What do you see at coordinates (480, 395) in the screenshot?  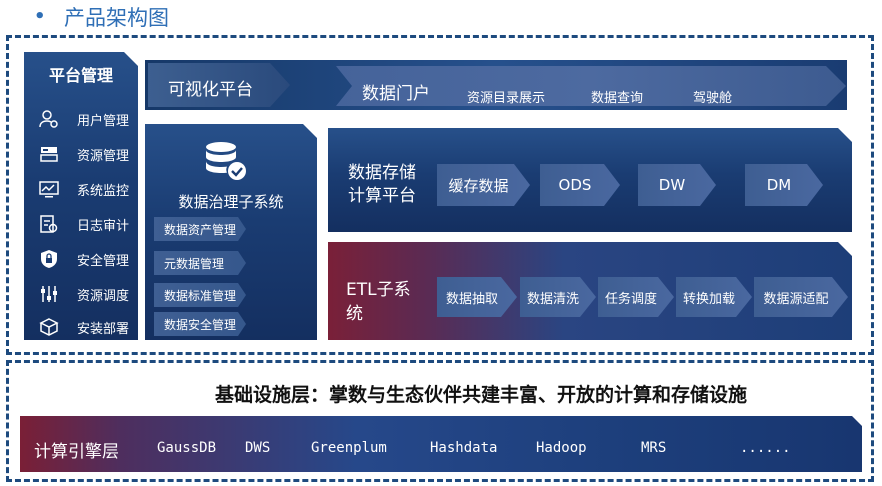 I see `infrastructure-title: 基础设施层：掌数与生态伙伴共建丰富、开放的计算和存储设施` at bounding box center [480, 395].